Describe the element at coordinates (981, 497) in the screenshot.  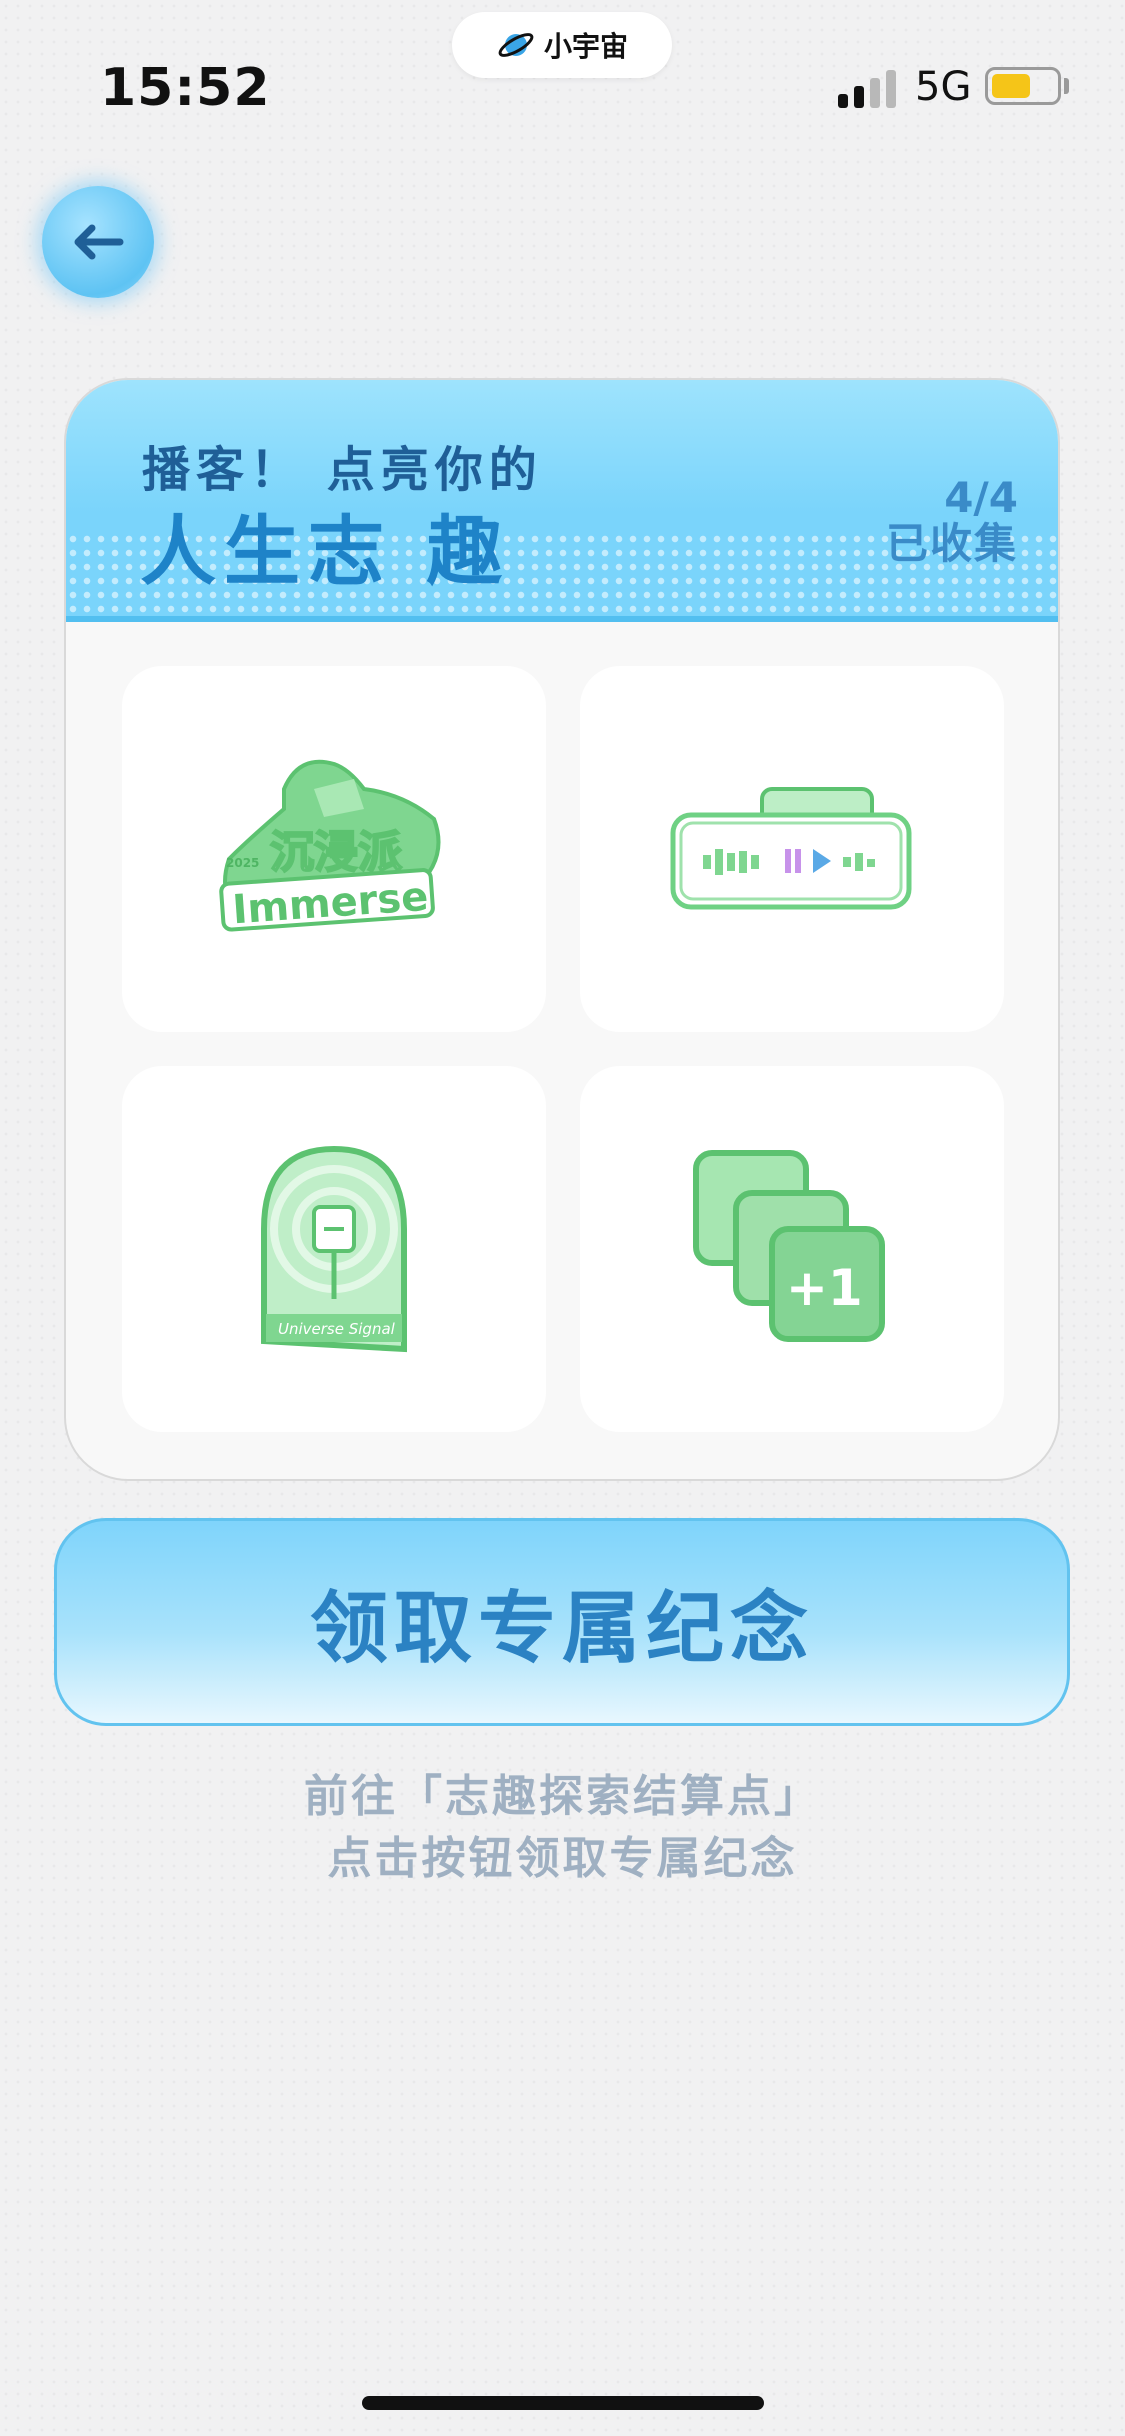
I see `count-value: 4/4` at that location.